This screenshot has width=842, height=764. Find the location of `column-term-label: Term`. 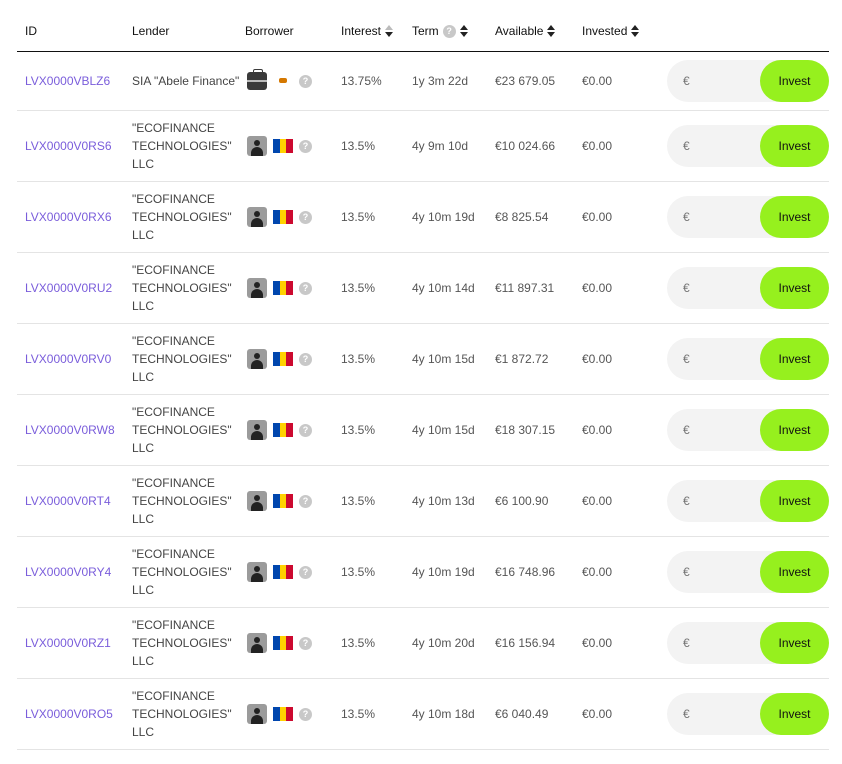

column-term-label: Term is located at coordinates (425, 31).